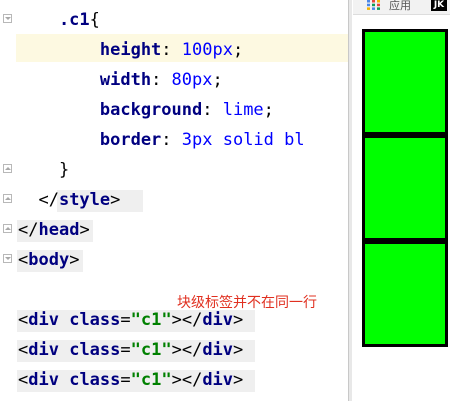 This screenshot has height=401, width=450. I want to click on code-line: background: lime;, so click(146, 110).